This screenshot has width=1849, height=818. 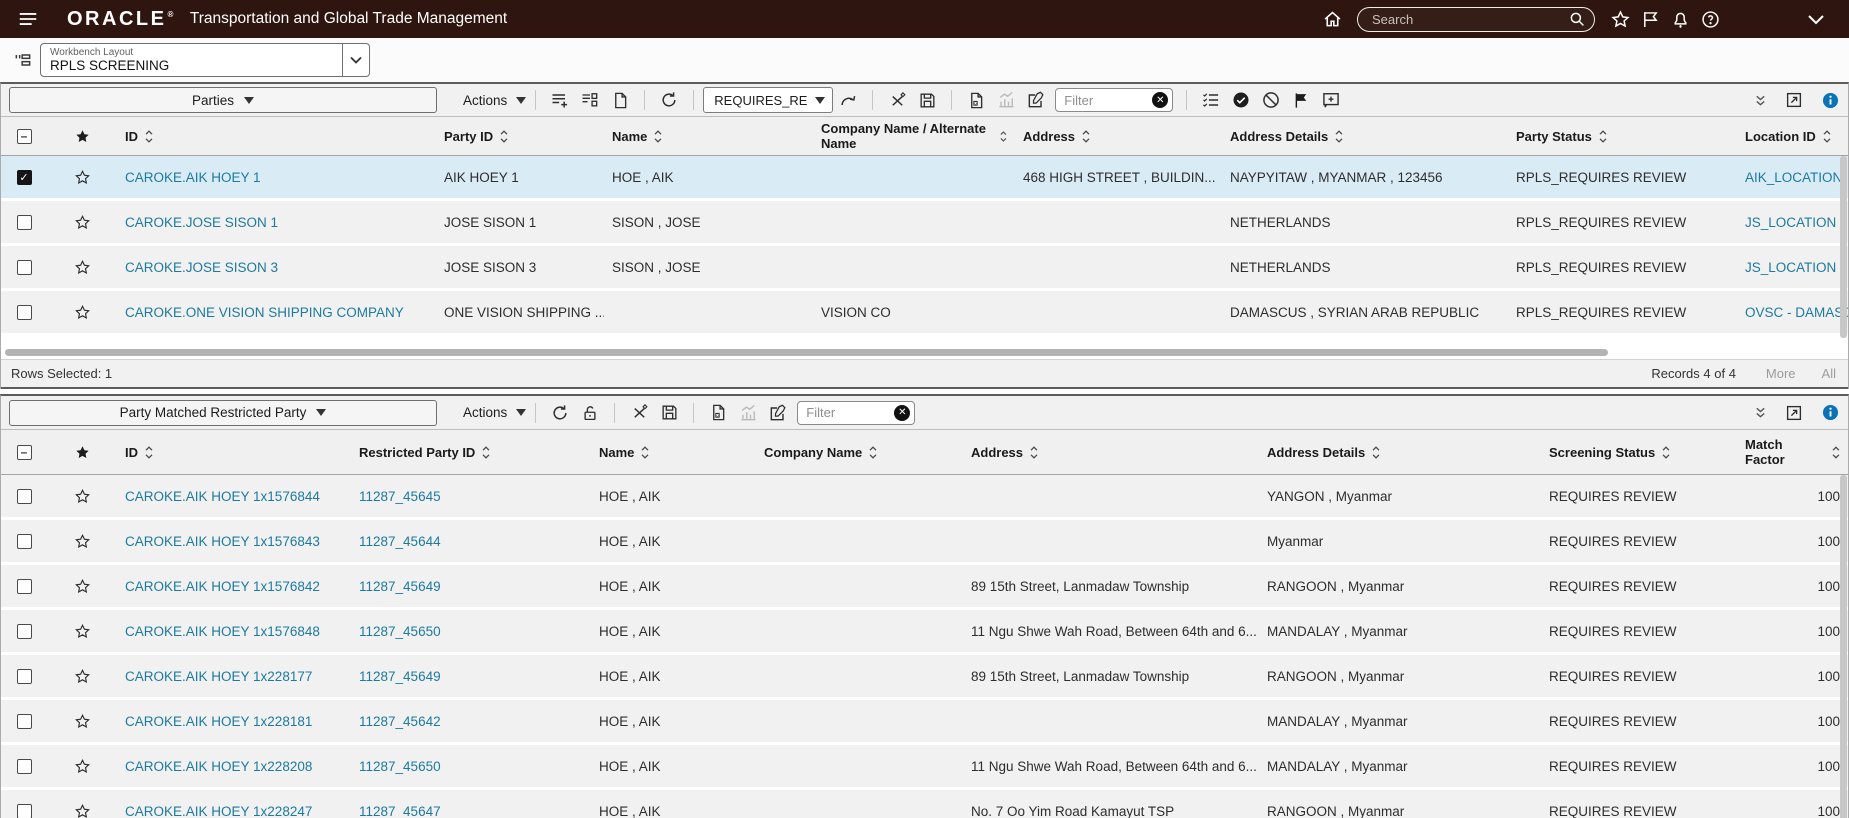 I want to click on screening-status-dropdown: REQUIRES_RE, so click(x=768, y=100).